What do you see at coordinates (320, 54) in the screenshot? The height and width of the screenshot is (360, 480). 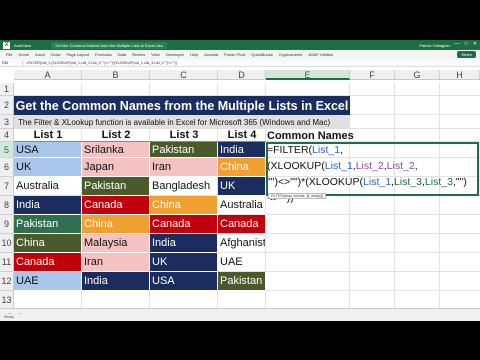 I see `ribbon-tab-asap-utilities: ASAP Utilities` at bounding box center [320, 54].